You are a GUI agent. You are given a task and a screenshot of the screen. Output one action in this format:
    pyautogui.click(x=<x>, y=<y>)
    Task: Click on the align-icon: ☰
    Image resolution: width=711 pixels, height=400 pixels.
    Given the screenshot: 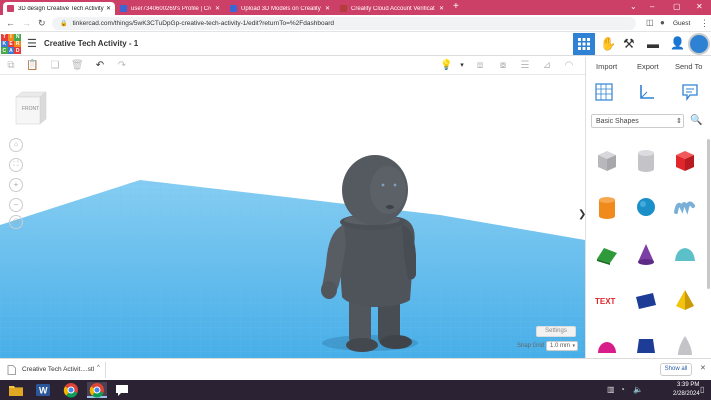 What is the action you would take?
    pyautogui.click(x=525, y=66)
    